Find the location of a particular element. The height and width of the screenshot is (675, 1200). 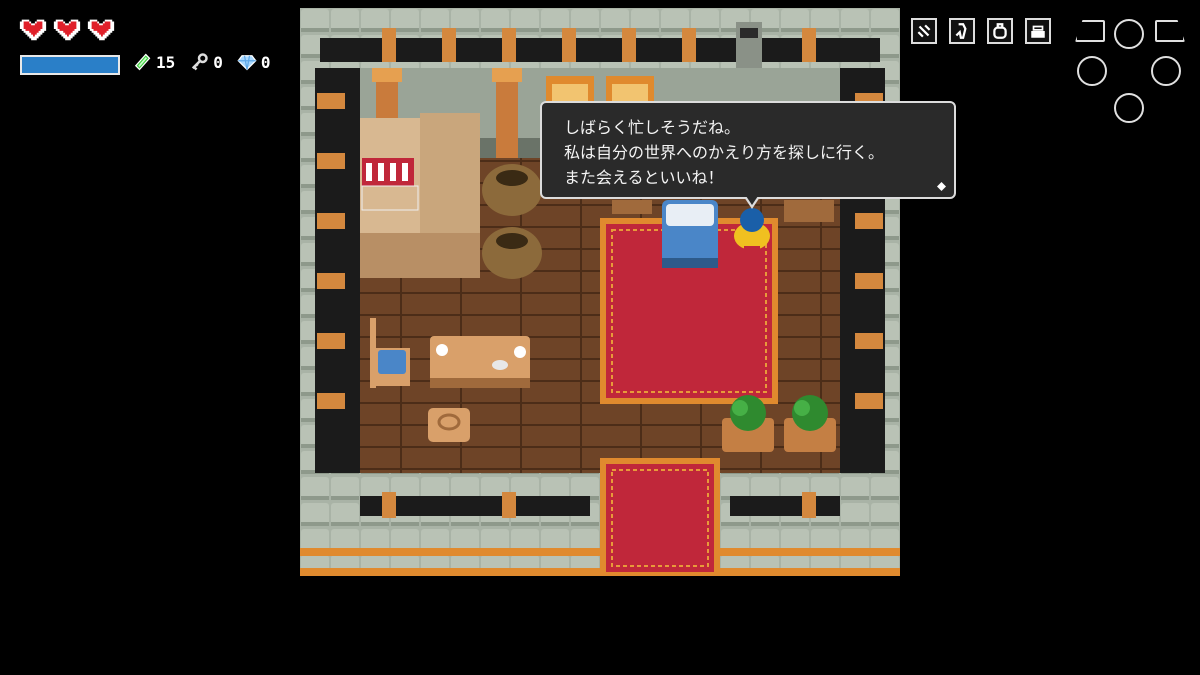

stamina-bar is located at coordinates (70, 65).